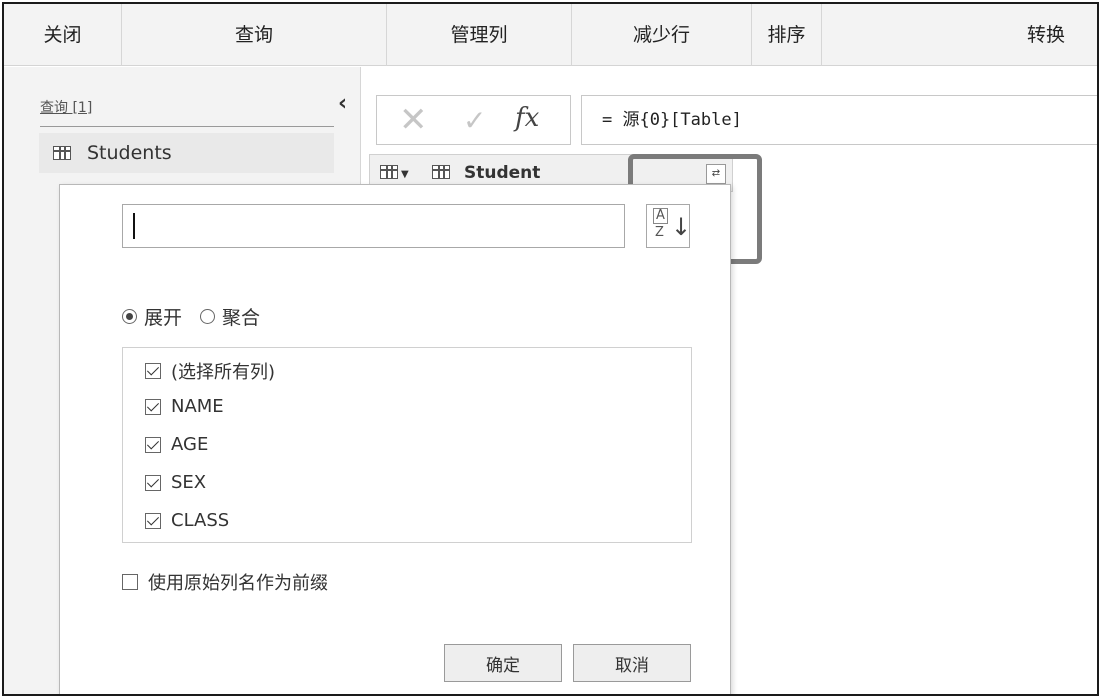  Describe the element at coordinates (502, 173) in the screenshot. I see `column-title: Student` at that location.